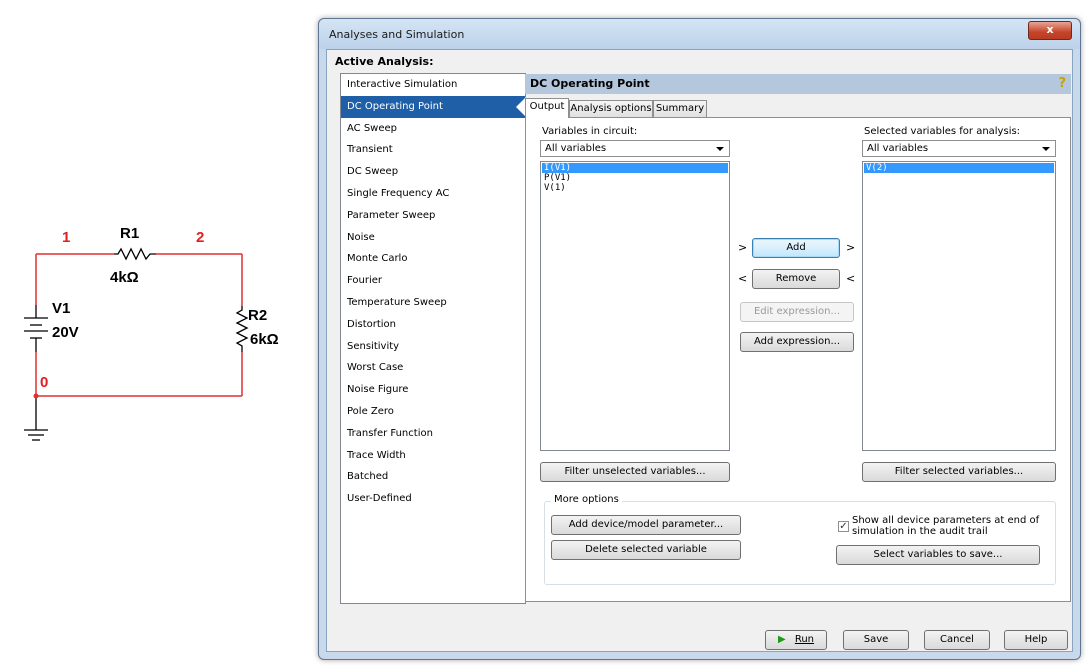  I want to click on window-title: Analyses and Simulation, so click(397, 34).